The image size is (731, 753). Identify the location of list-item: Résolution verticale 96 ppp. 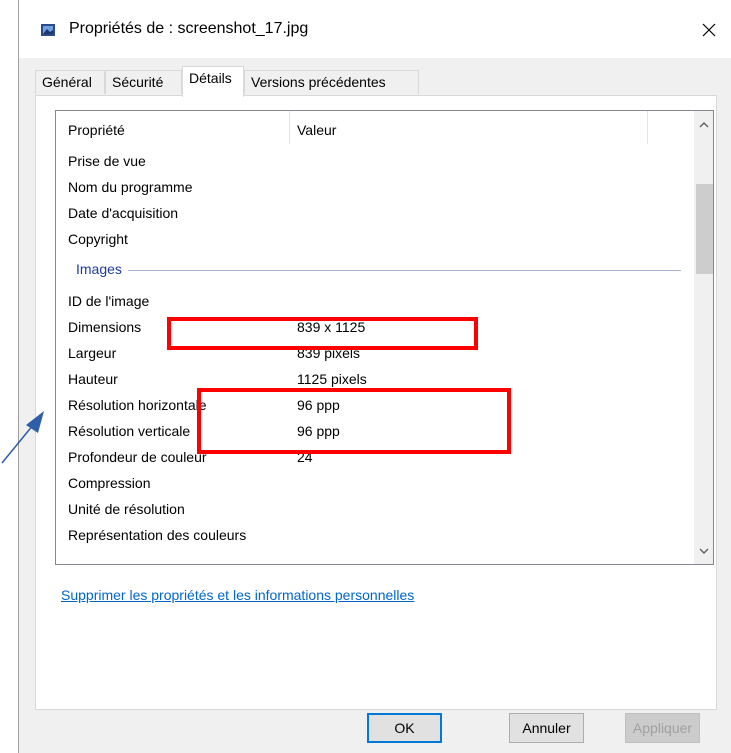
(375, 432).